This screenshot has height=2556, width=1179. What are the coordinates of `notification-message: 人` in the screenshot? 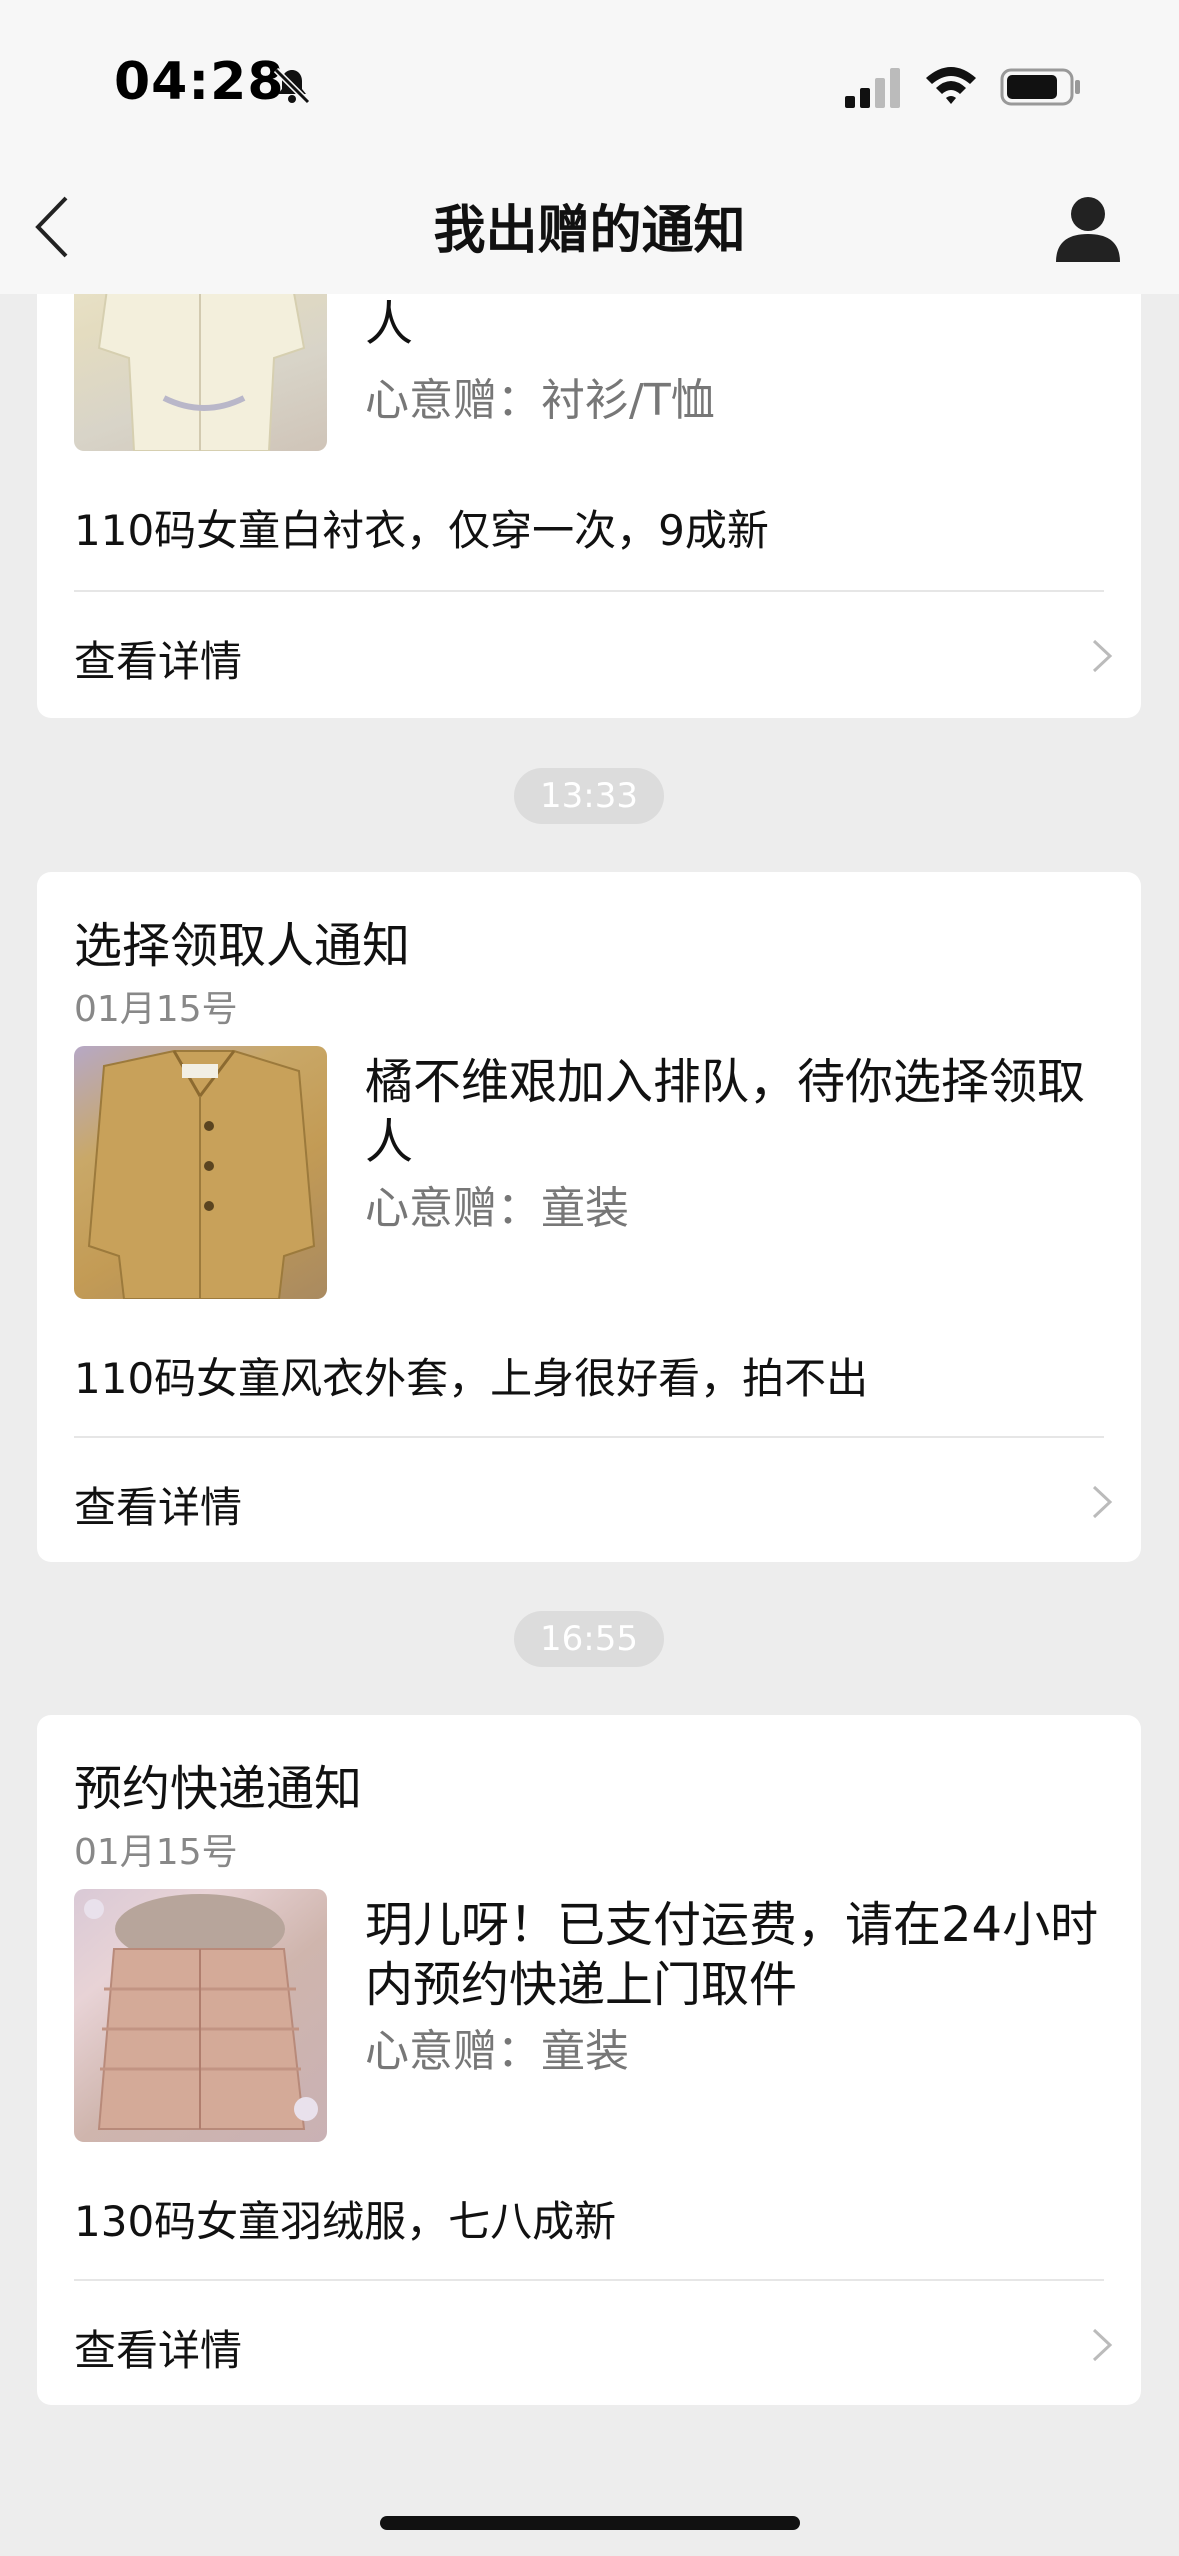 It's located at (389, 324).